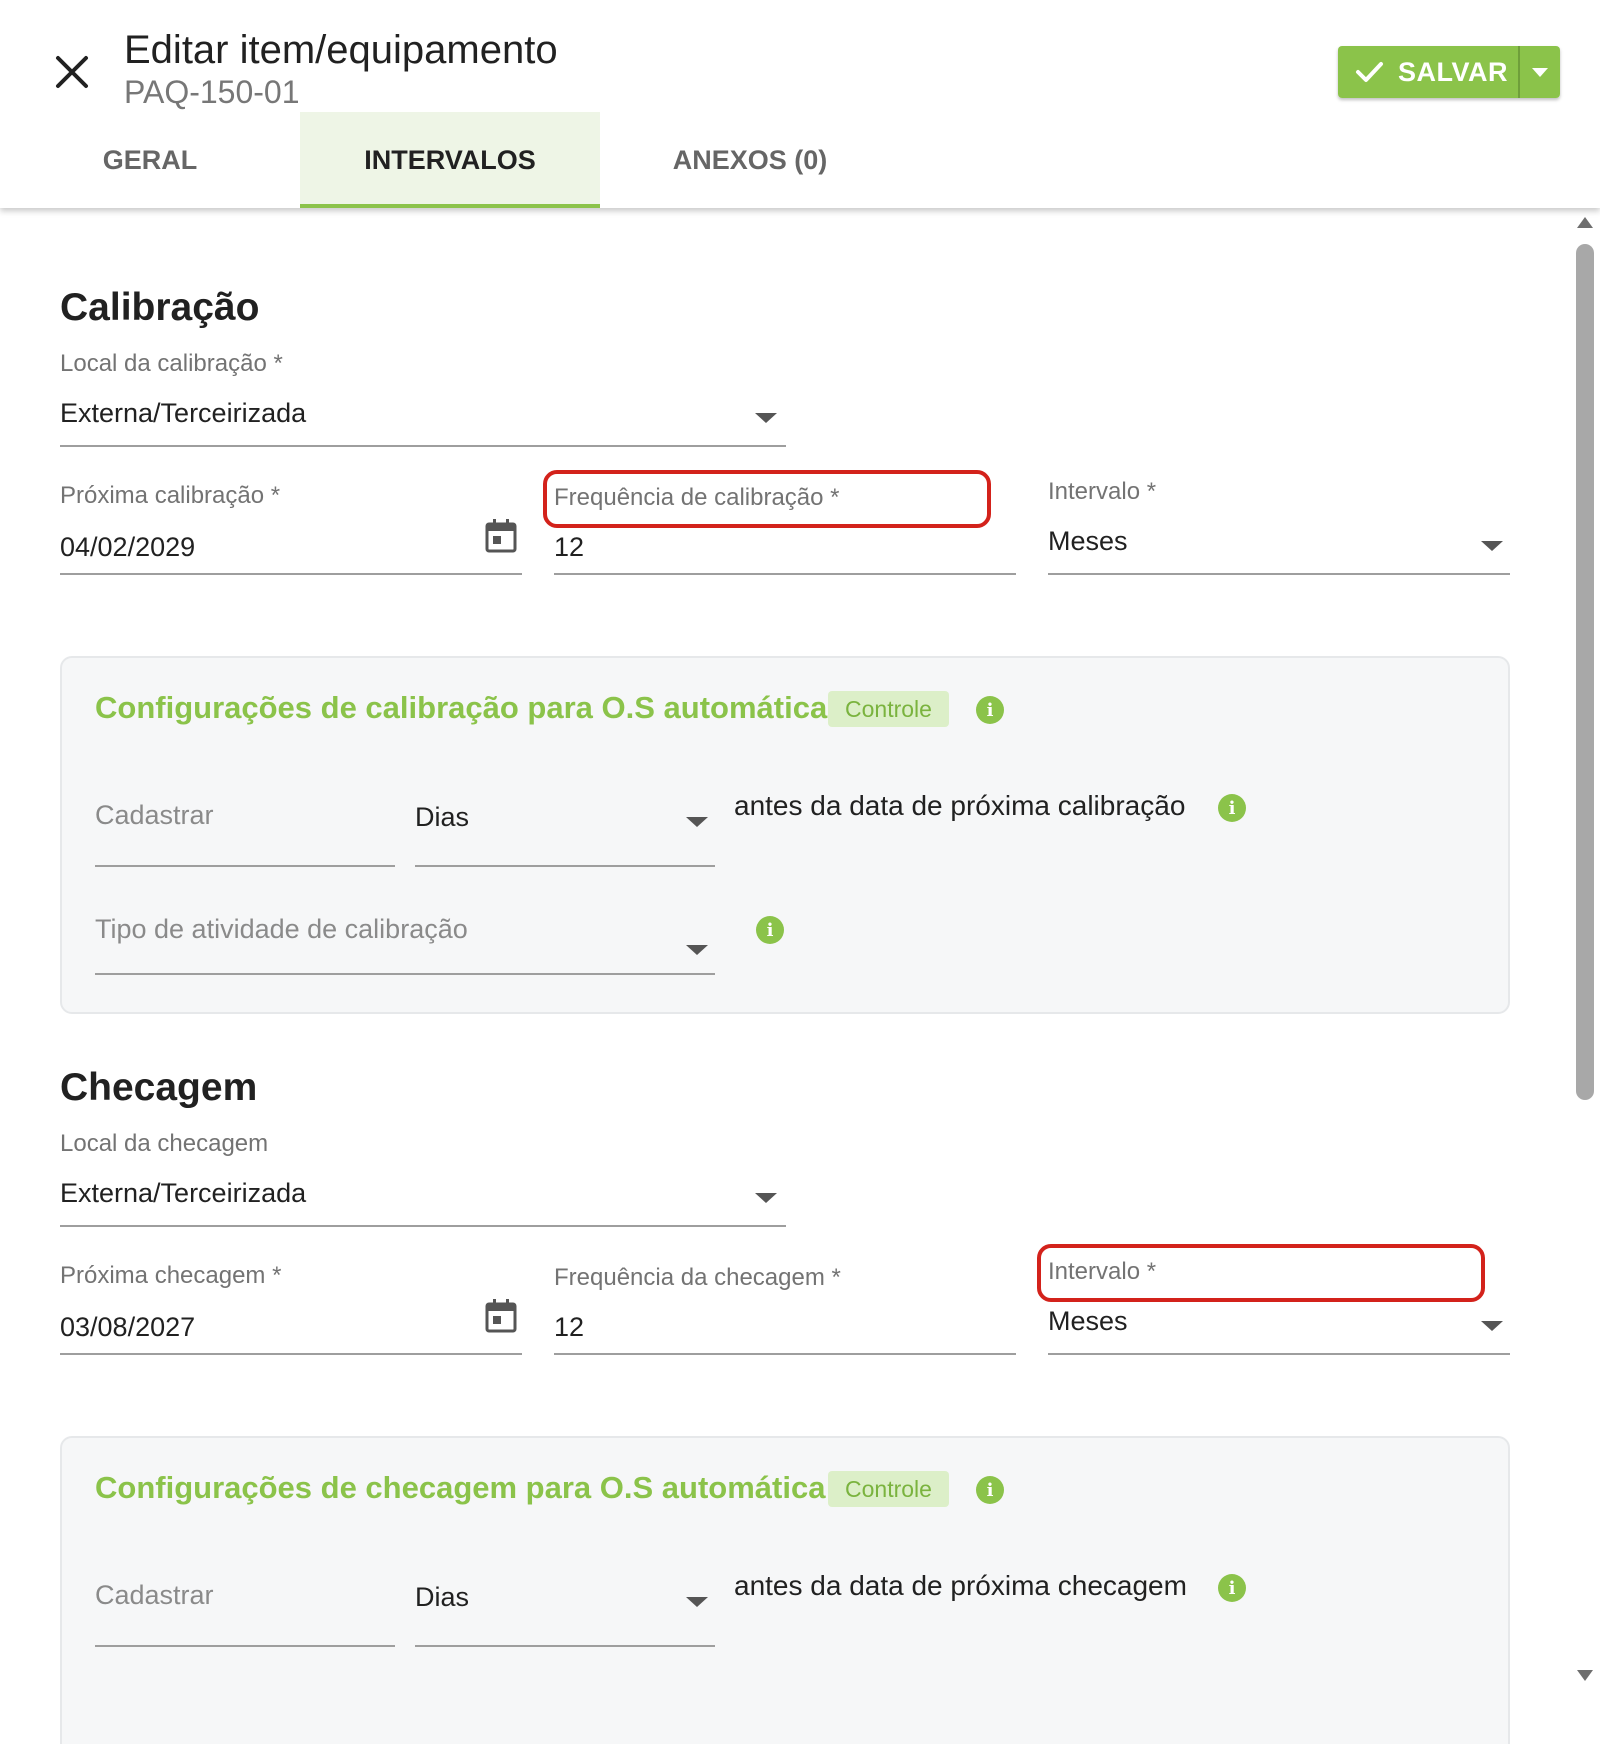 The image size is (1600, 1744). Describe the element at coordinates (1102, 491) in the screenshot. I see `intervalo-calibracao-label: Intervalo *` at that location.